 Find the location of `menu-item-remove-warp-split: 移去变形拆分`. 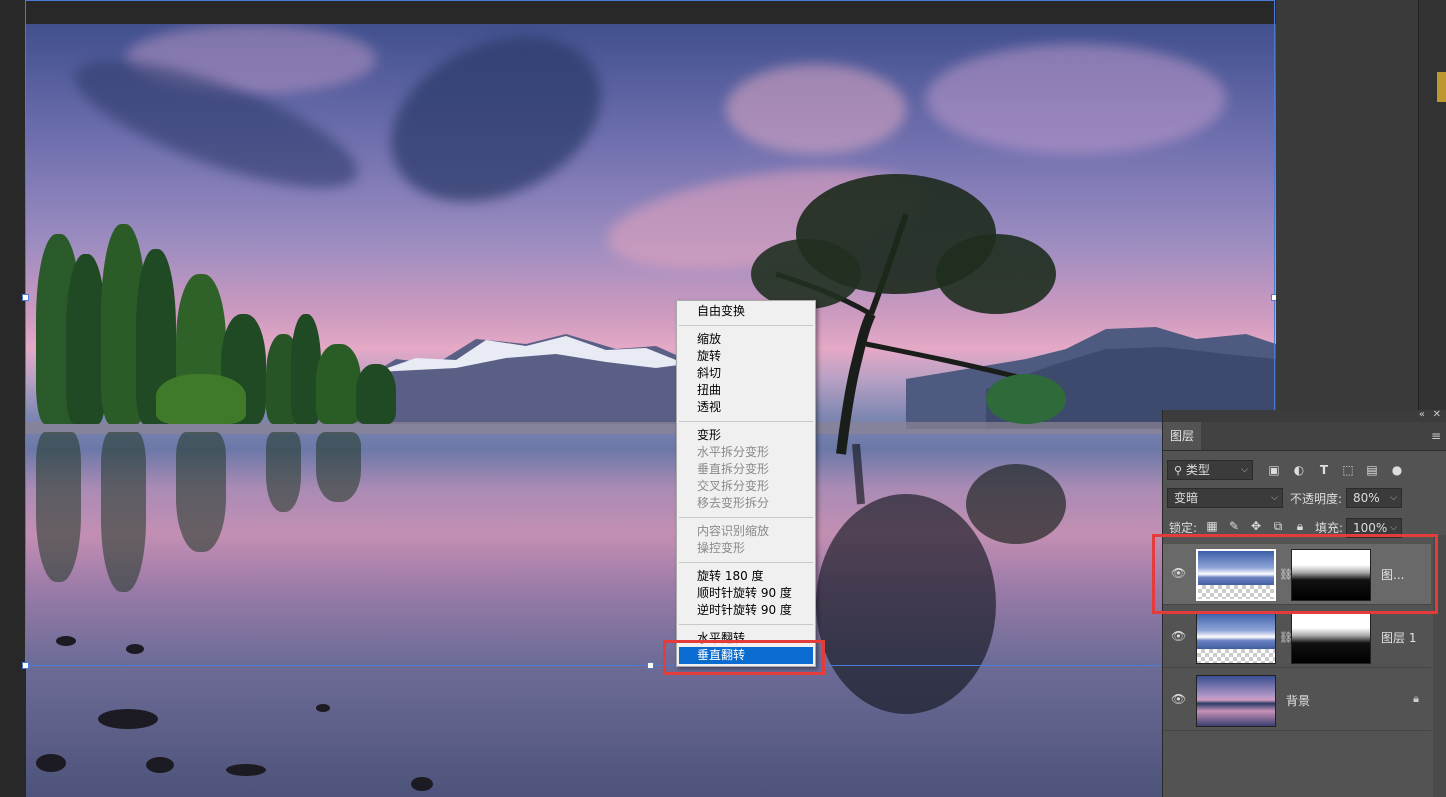

menu-item-remove-warp-split: 移去变形拆分 is located at coordinates (733, 503).